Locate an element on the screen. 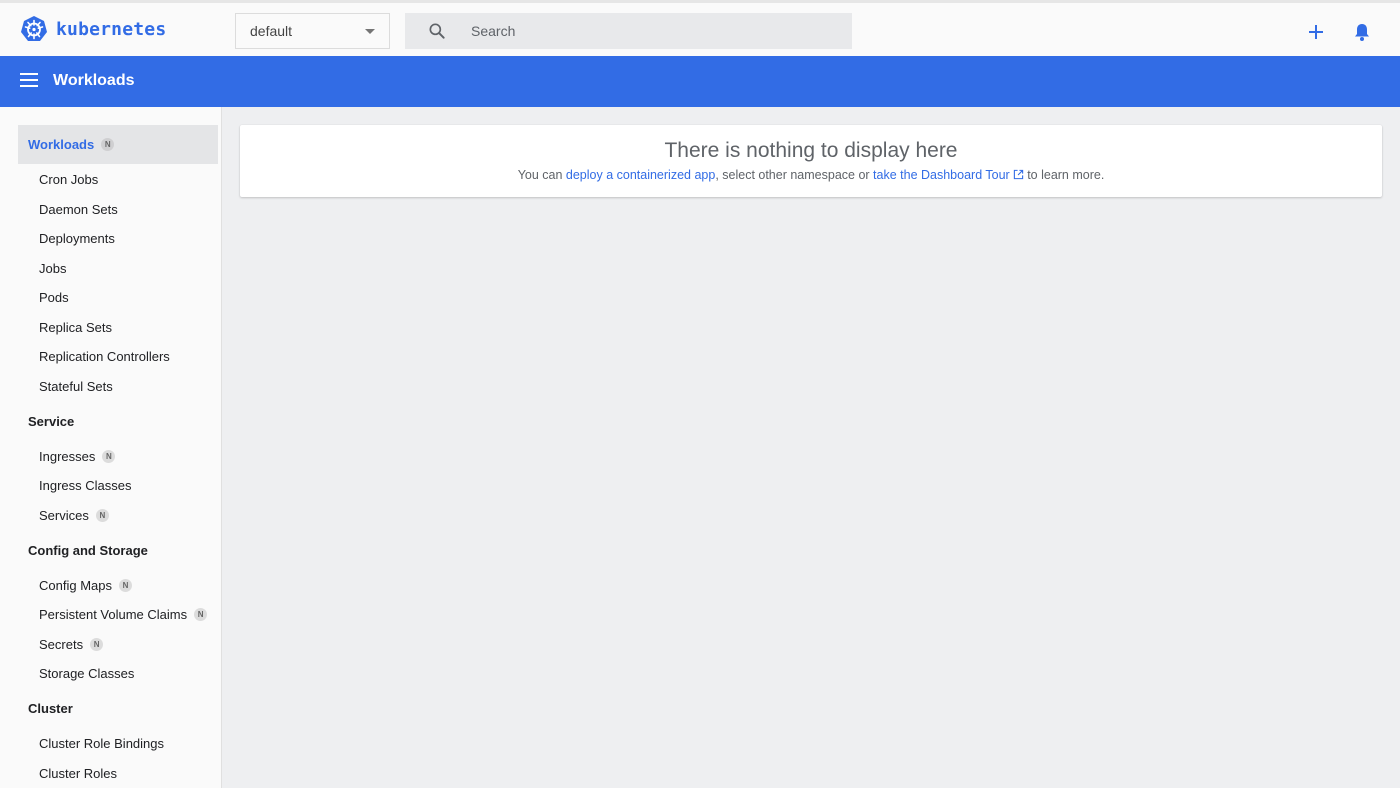 This screenshot has height=788, width=1400. brand-logo: kubernetes is located at coordinates (93, 29).